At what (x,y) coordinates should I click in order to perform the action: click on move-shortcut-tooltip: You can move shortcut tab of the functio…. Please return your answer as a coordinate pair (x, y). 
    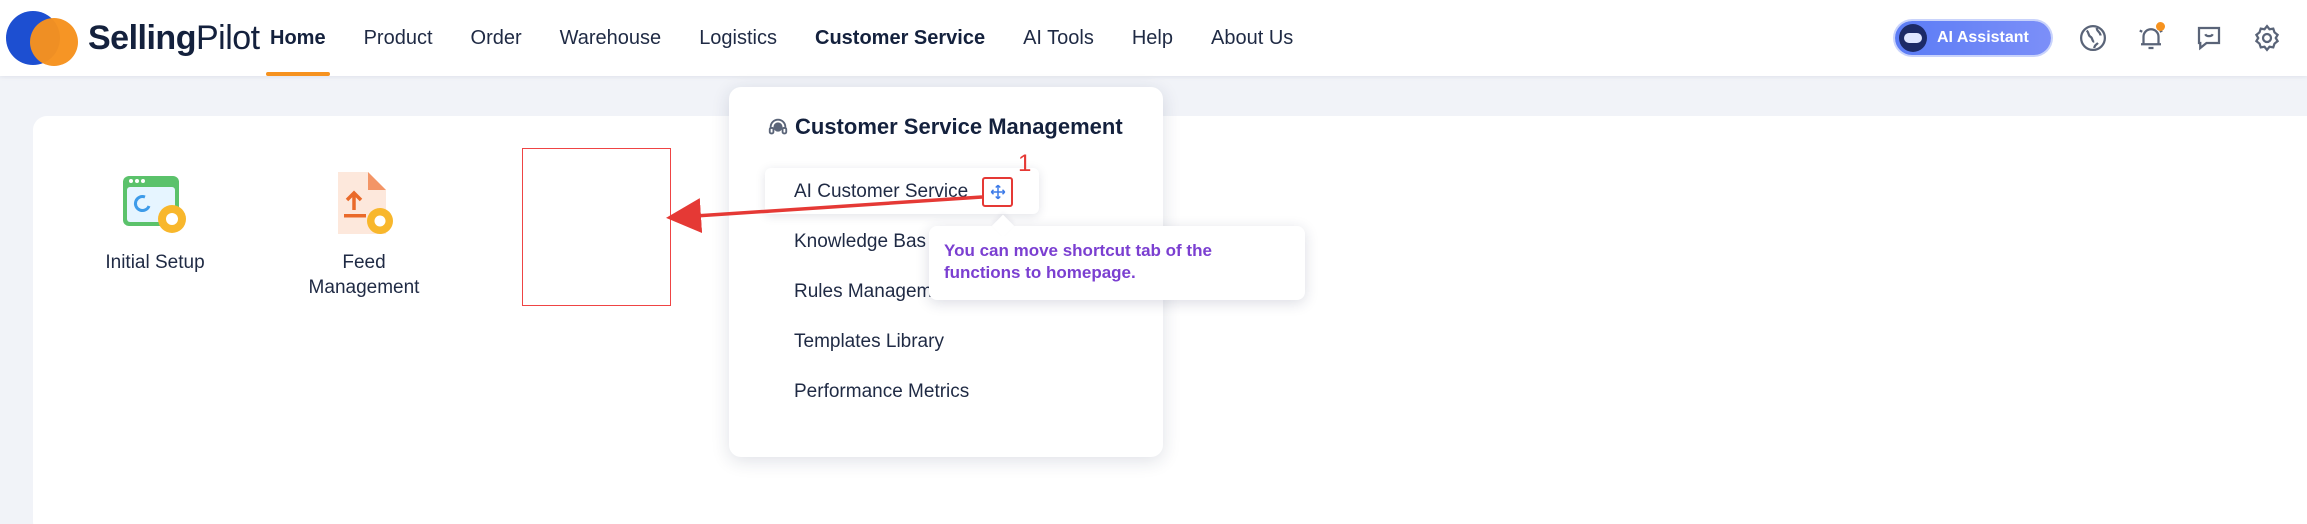
    Looking at the image, I should click on (1117, 263).